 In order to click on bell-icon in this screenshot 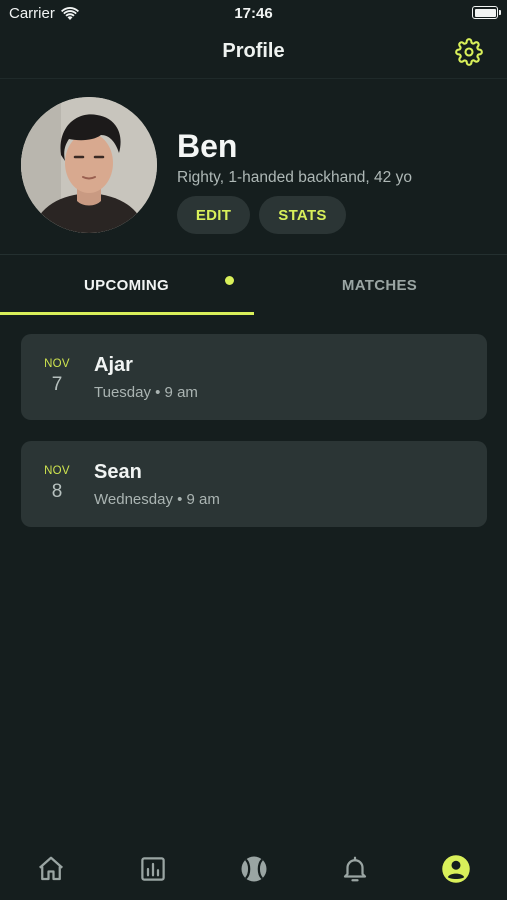, I will do `click(355, 869)`.